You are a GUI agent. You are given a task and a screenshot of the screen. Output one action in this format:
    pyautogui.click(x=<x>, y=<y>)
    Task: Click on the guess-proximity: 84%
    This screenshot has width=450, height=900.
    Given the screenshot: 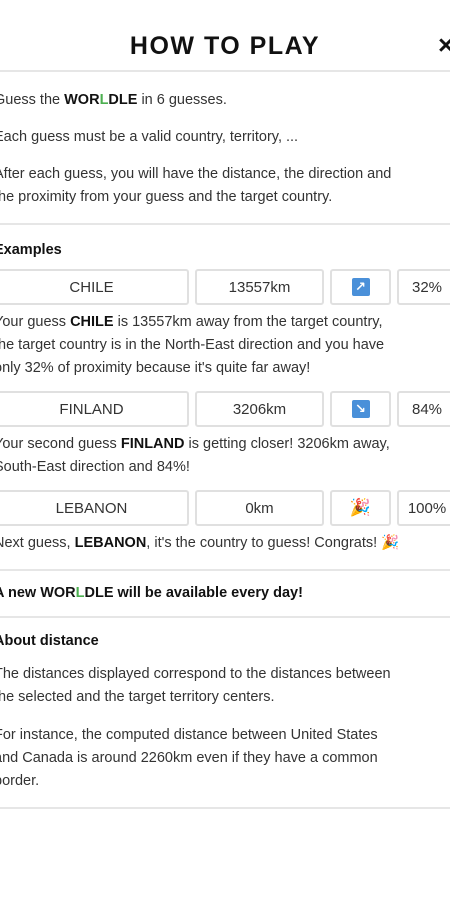 What is the action you would take?
    pyautogui.click(x=423, y=409)
    